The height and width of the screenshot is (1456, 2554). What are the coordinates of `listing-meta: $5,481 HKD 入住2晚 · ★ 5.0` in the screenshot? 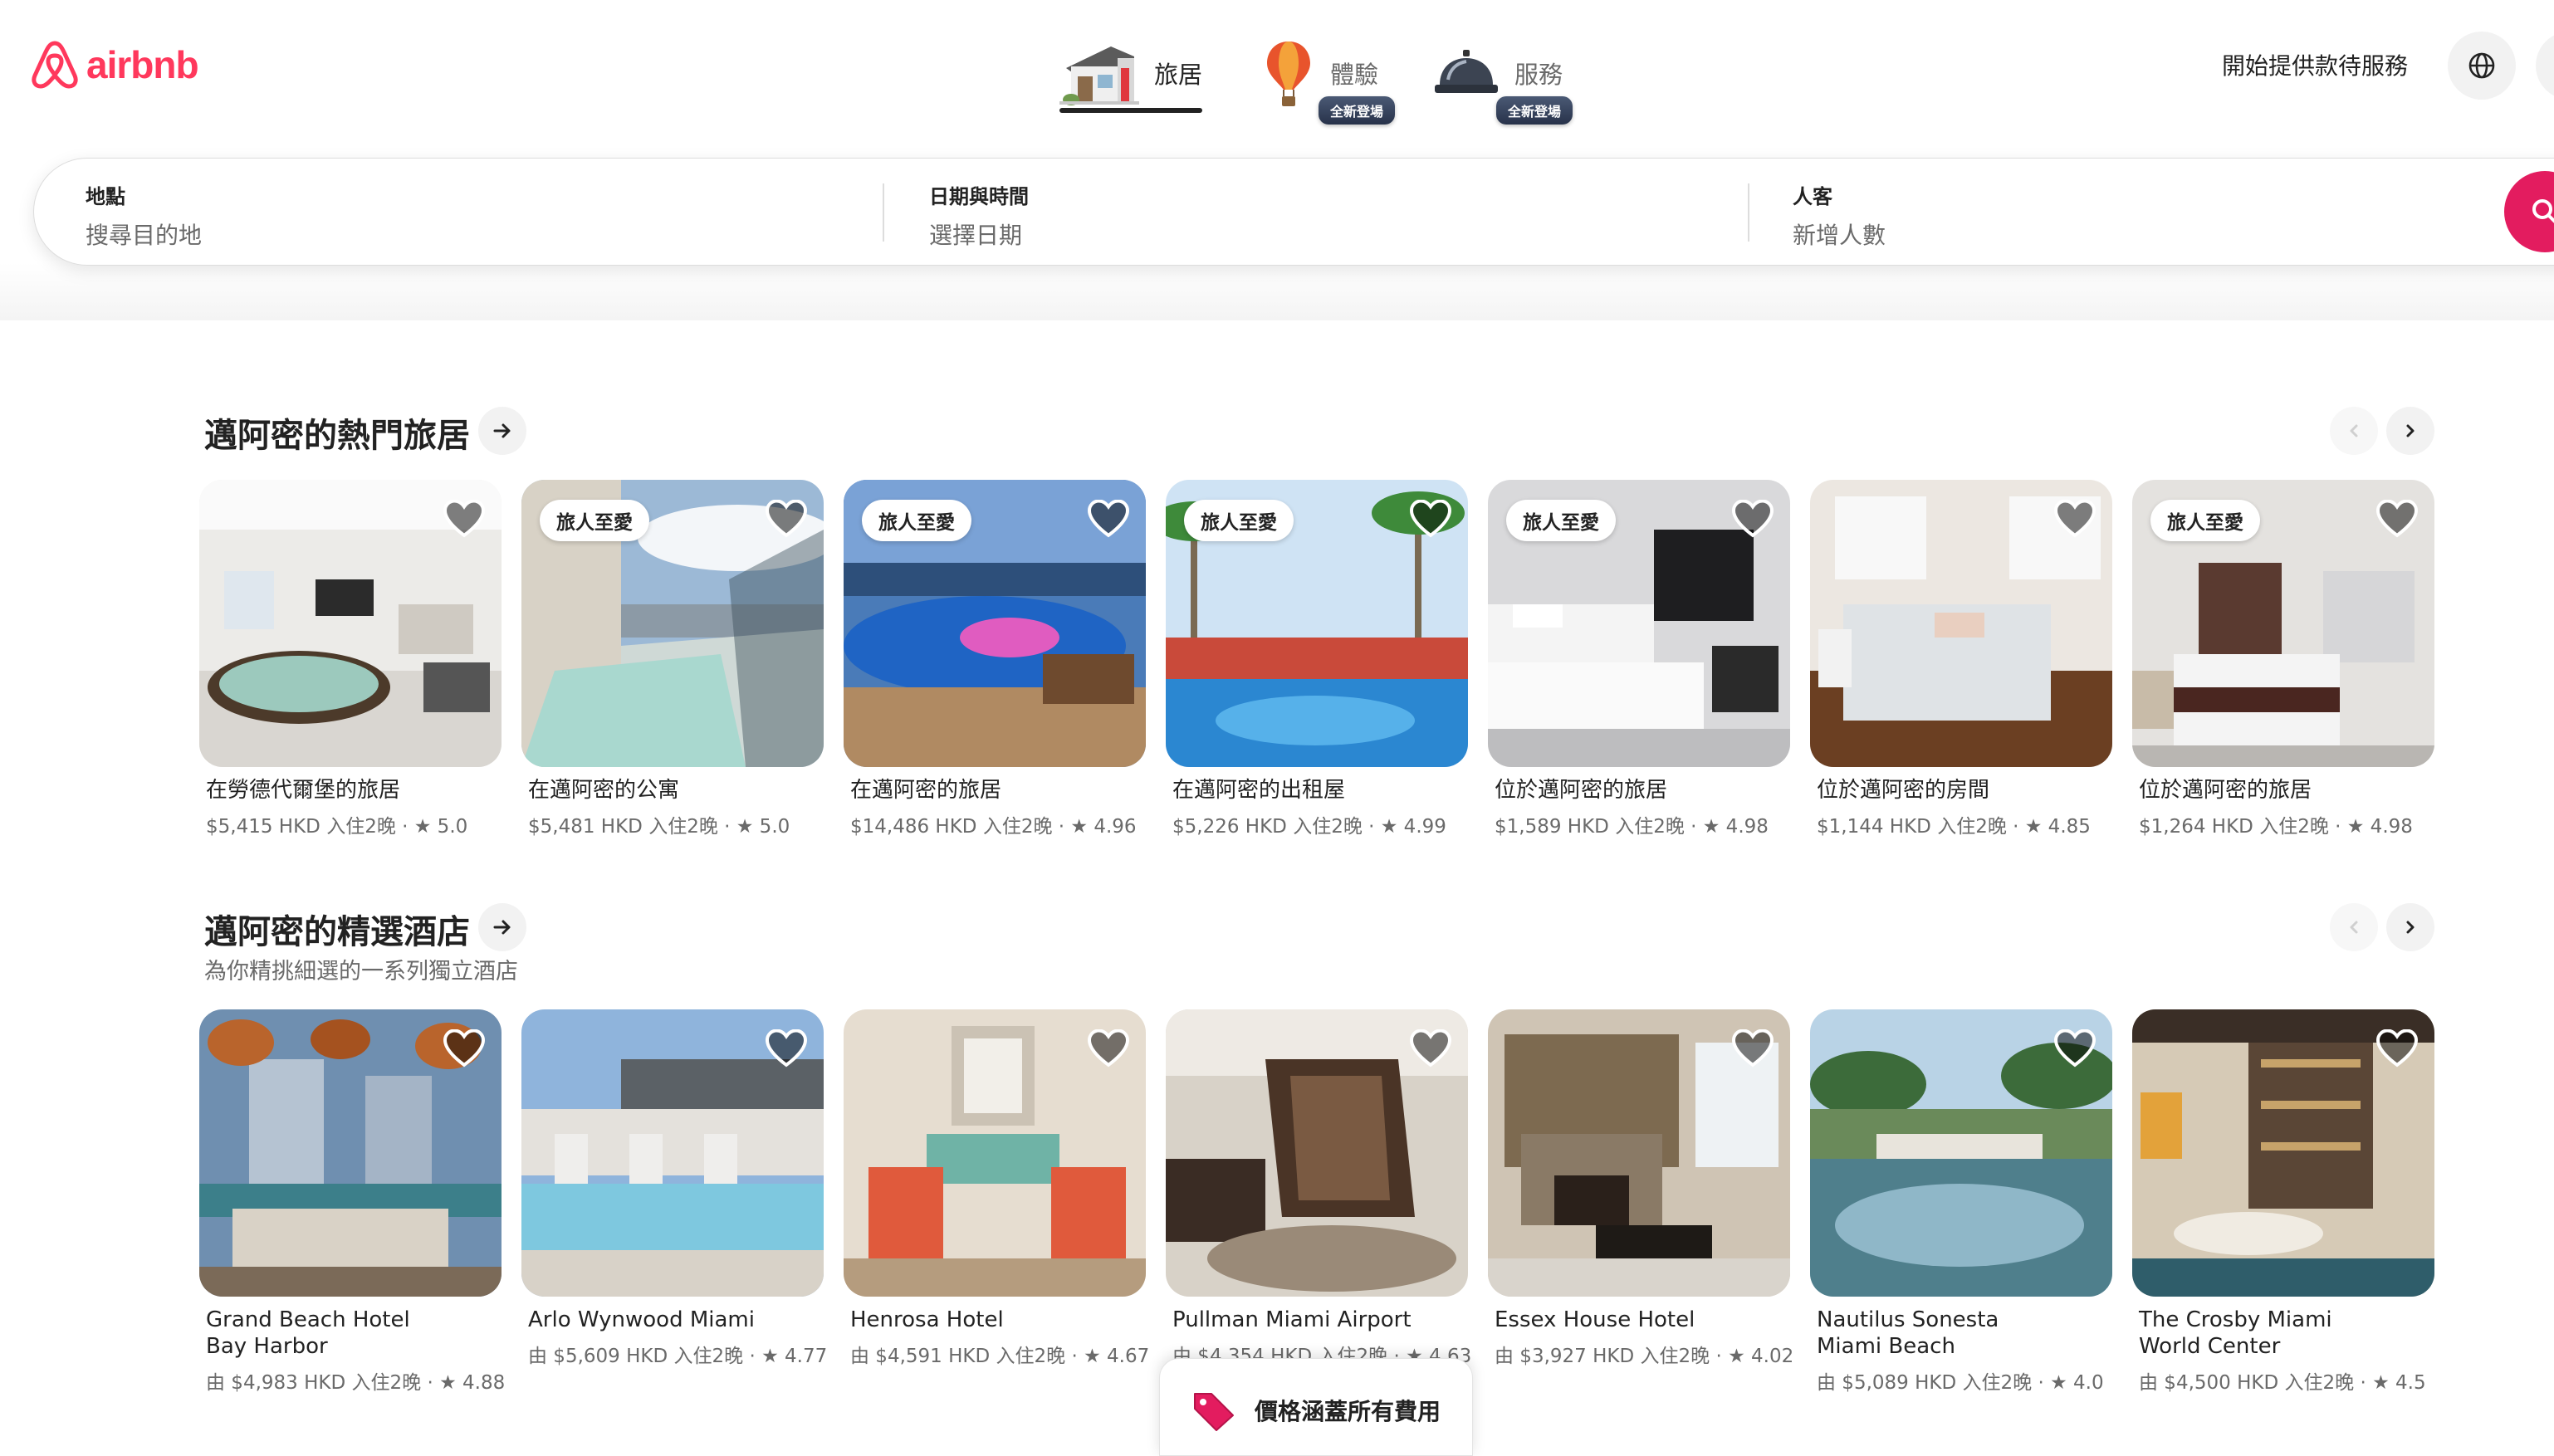 It's located at (659, 827).